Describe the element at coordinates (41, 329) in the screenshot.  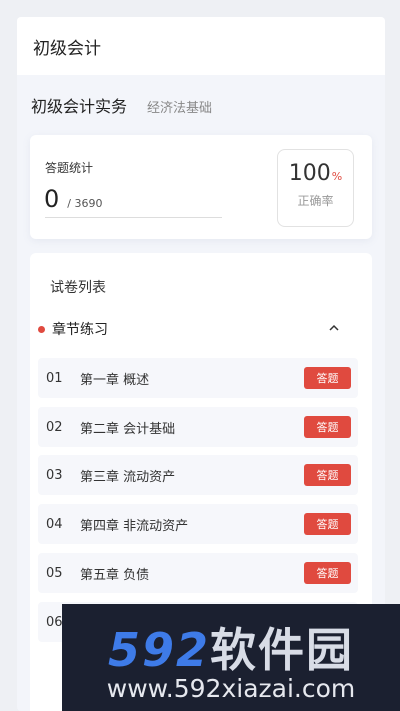
I see `section-dot` at that location.